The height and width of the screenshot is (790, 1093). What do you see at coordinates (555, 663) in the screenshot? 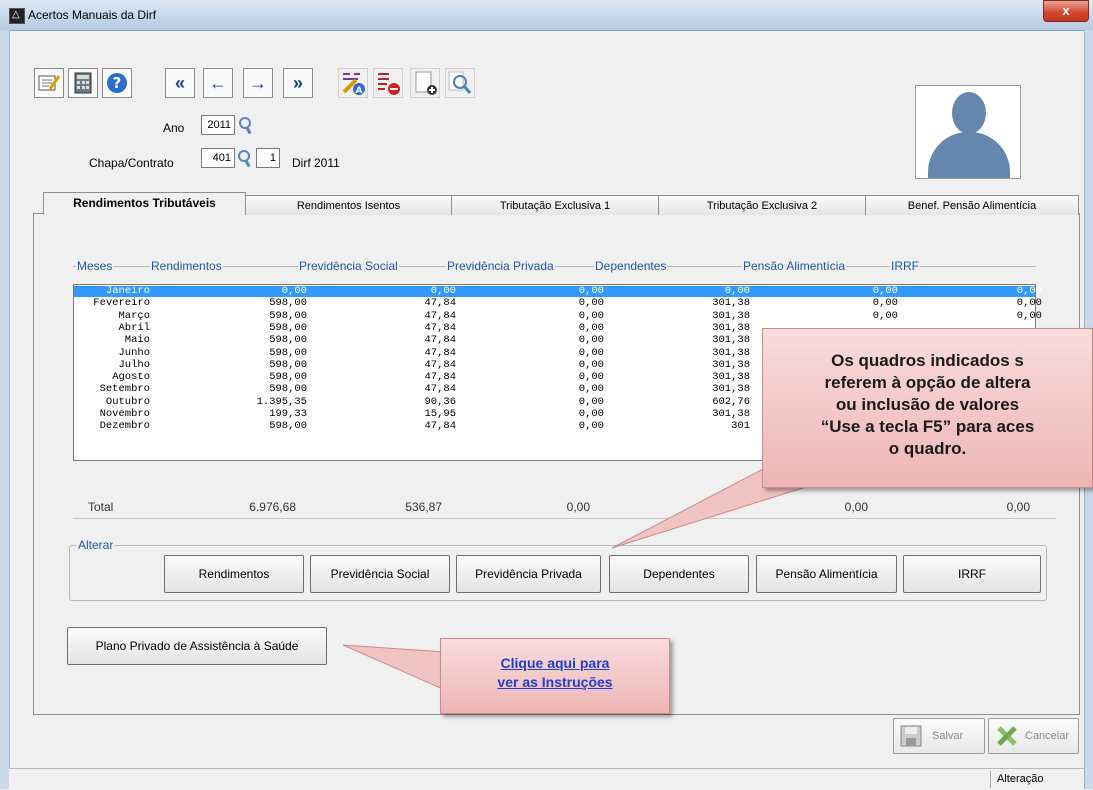
I see `instructions-link: Clique aqui para` at bounding box center [555, 663].